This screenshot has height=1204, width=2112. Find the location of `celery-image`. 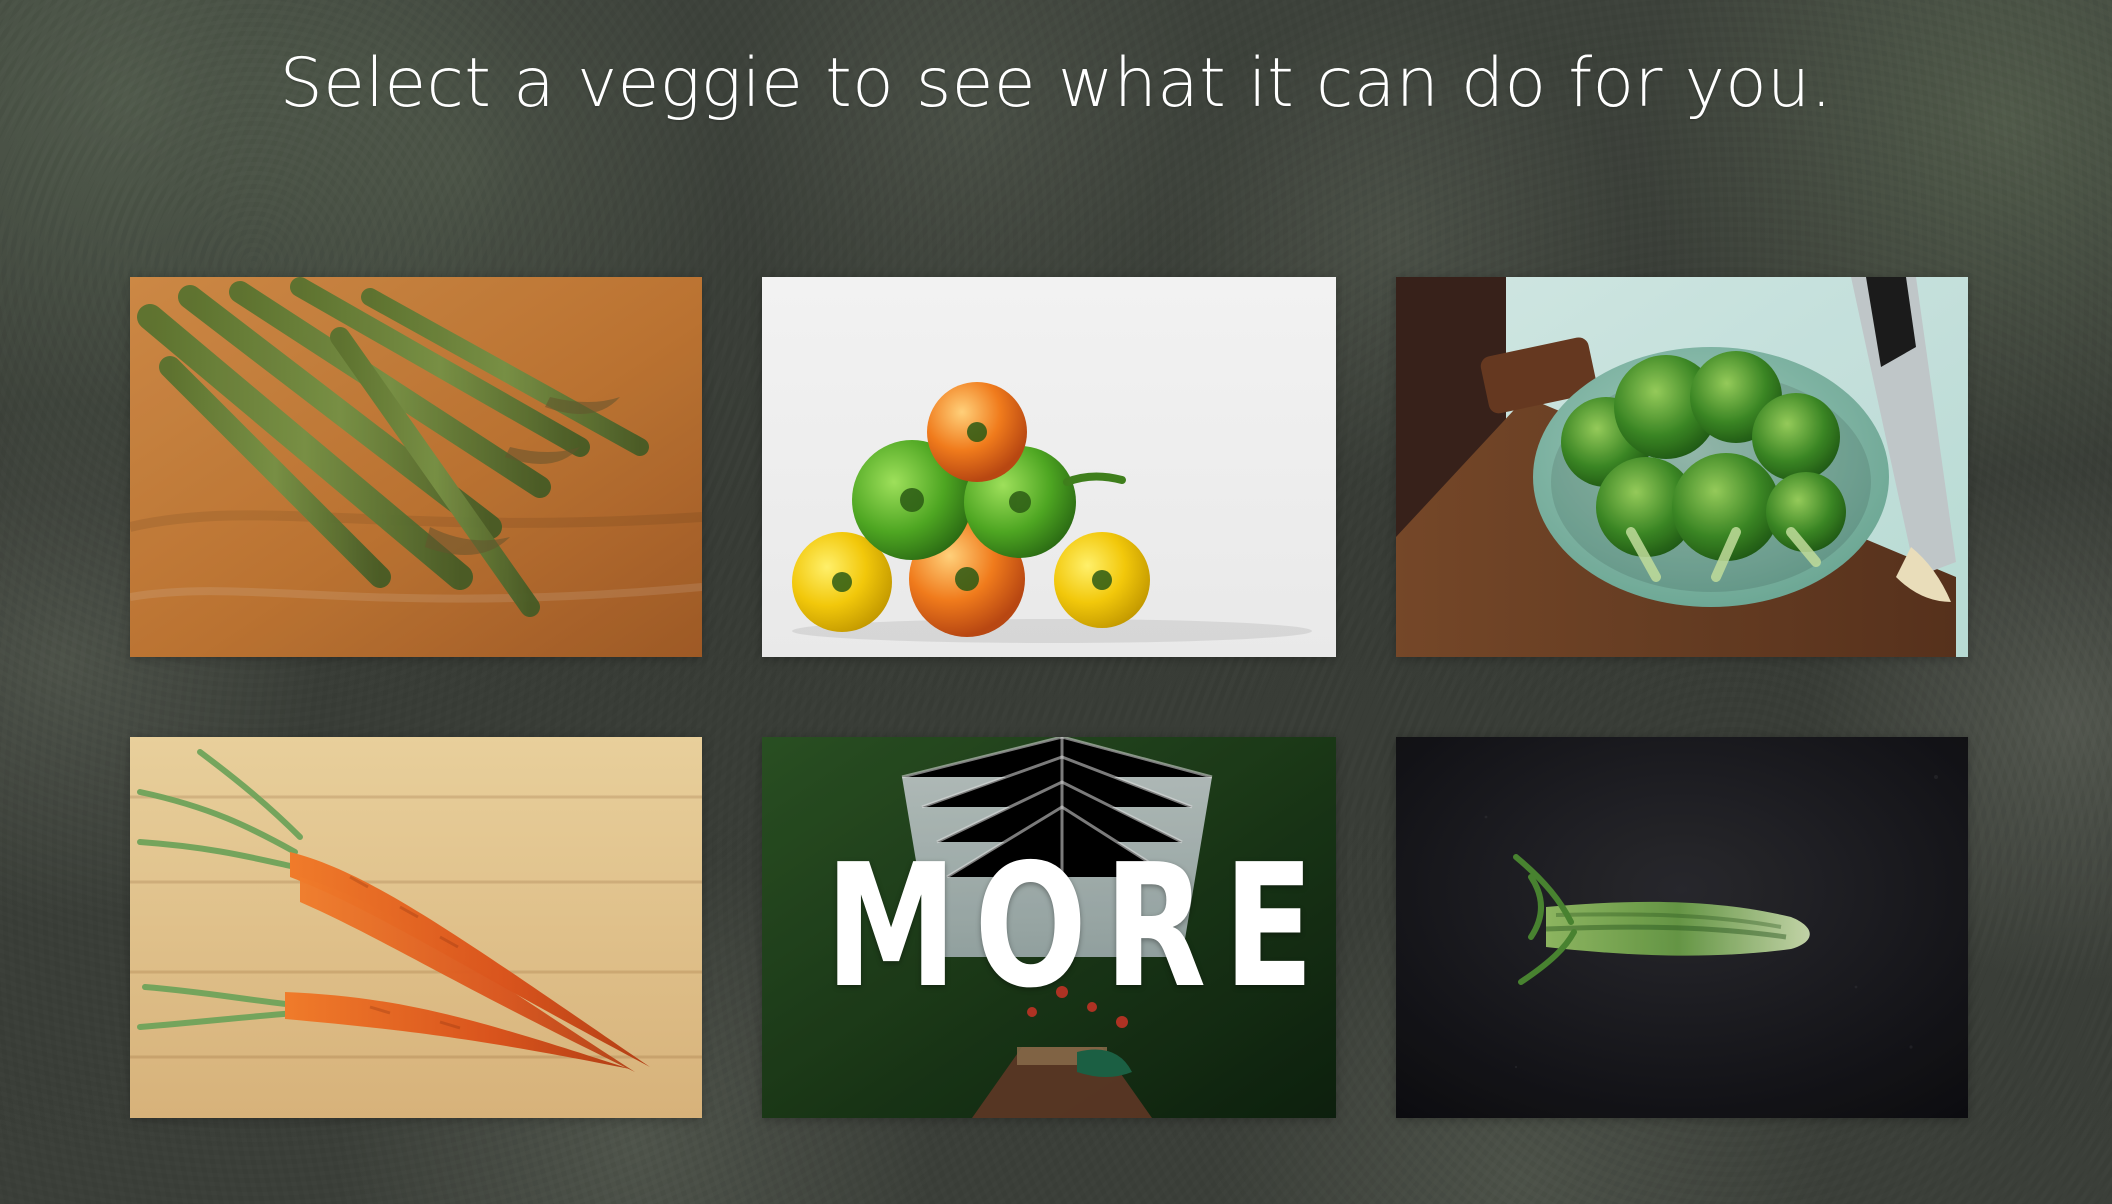

celery-image is located at coordinates (1682, 927).